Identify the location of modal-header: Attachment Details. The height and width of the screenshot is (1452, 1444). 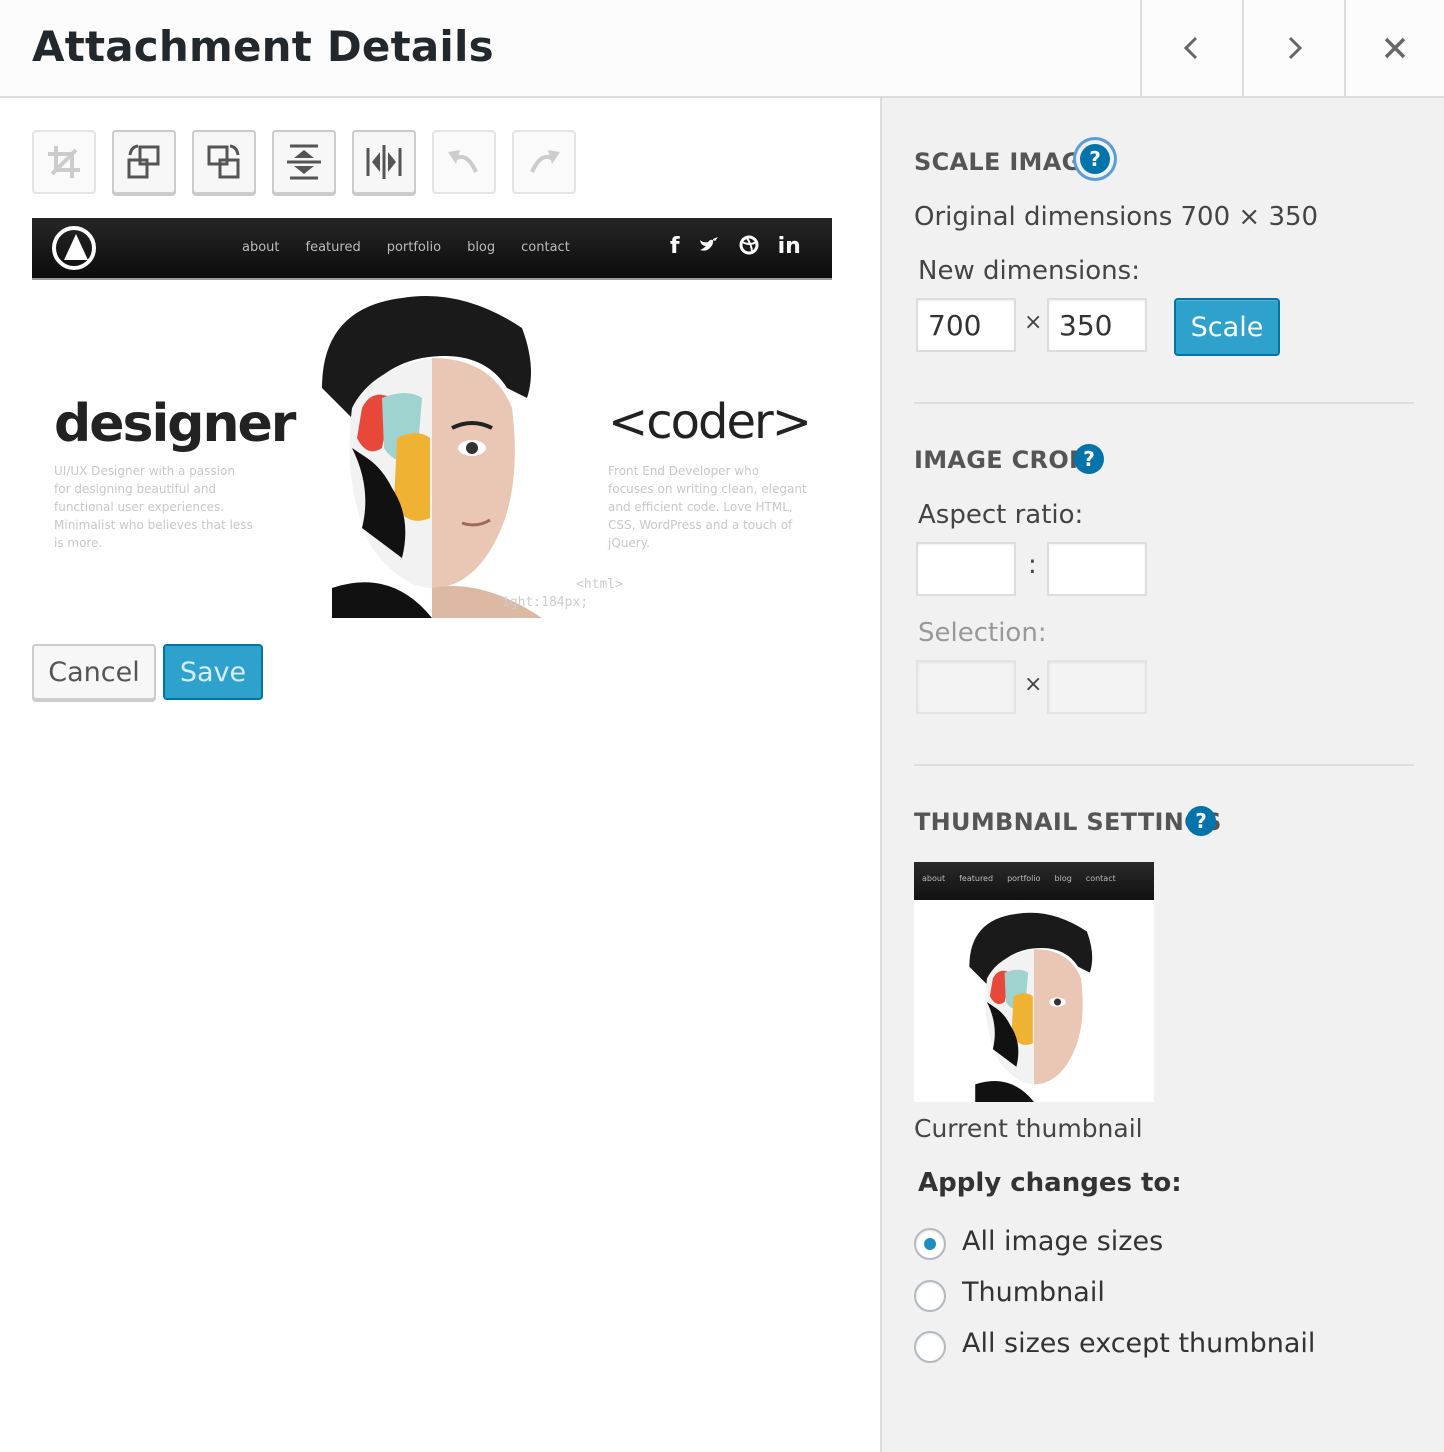
(722, 49).